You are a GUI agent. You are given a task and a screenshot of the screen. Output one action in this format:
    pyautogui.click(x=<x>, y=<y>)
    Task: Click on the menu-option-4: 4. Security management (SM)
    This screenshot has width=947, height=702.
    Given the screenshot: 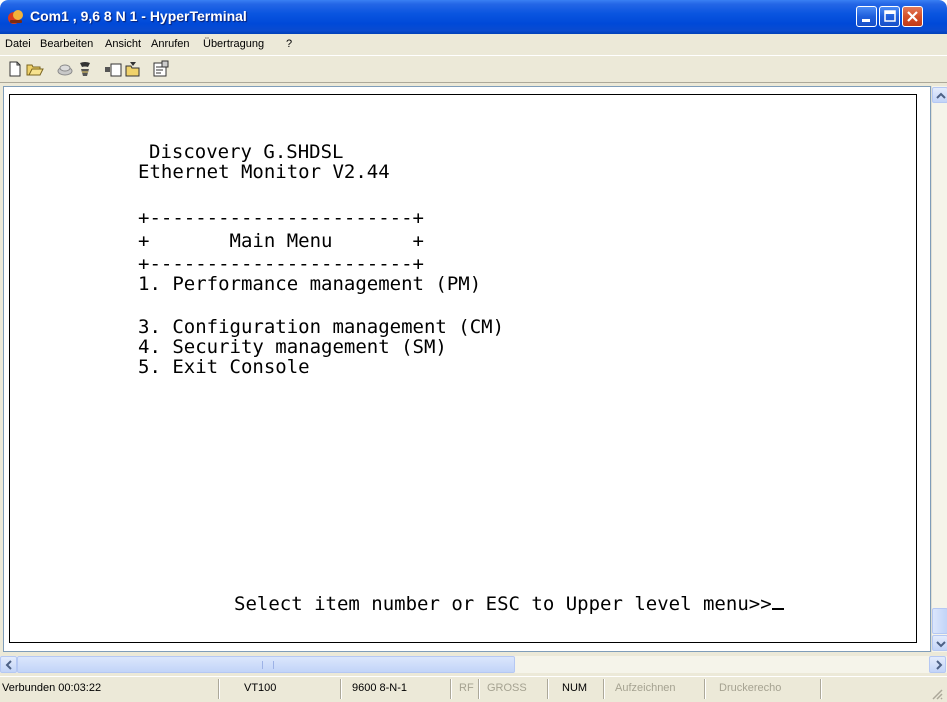 What is the action you would take?
    pyautogui.click(x=292, y=347)
    